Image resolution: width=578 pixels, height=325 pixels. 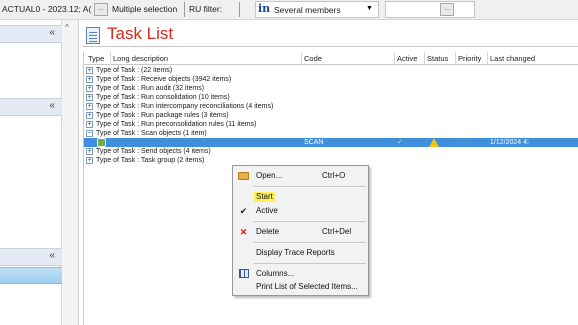 What do you see at coordinates (67, 27) in the screenshot?
I see `chevron-up-icon: ^` at bounding box center [67, 27].